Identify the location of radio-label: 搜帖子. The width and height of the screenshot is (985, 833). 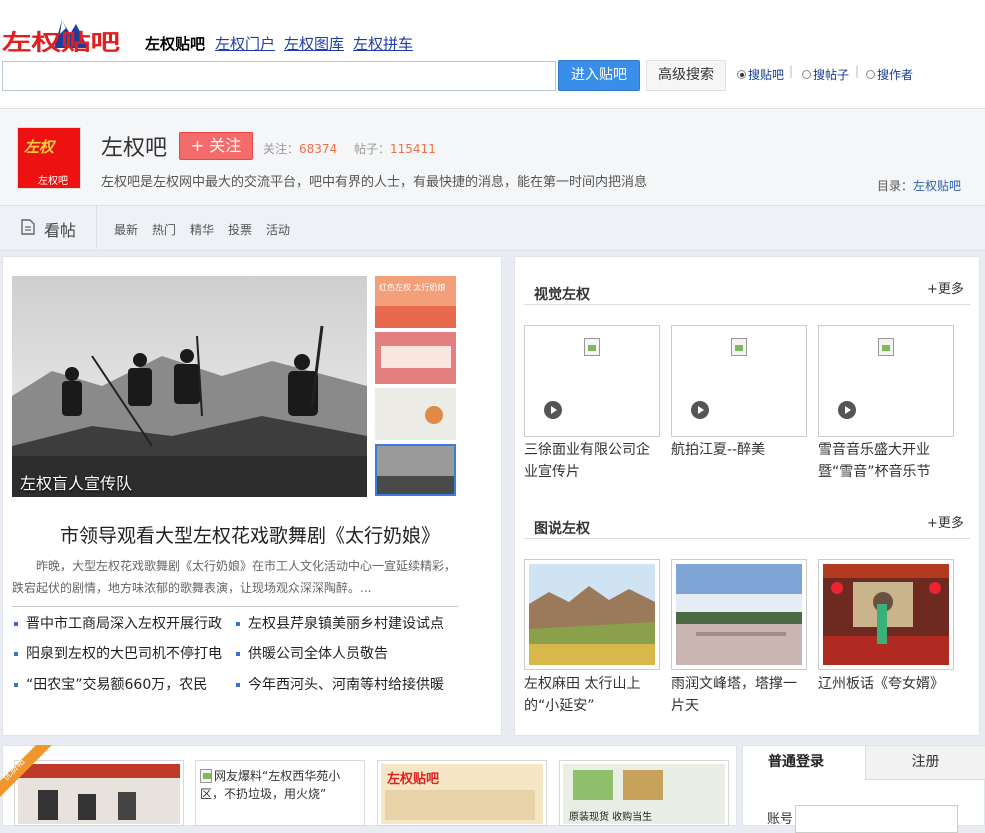
(831, 75).